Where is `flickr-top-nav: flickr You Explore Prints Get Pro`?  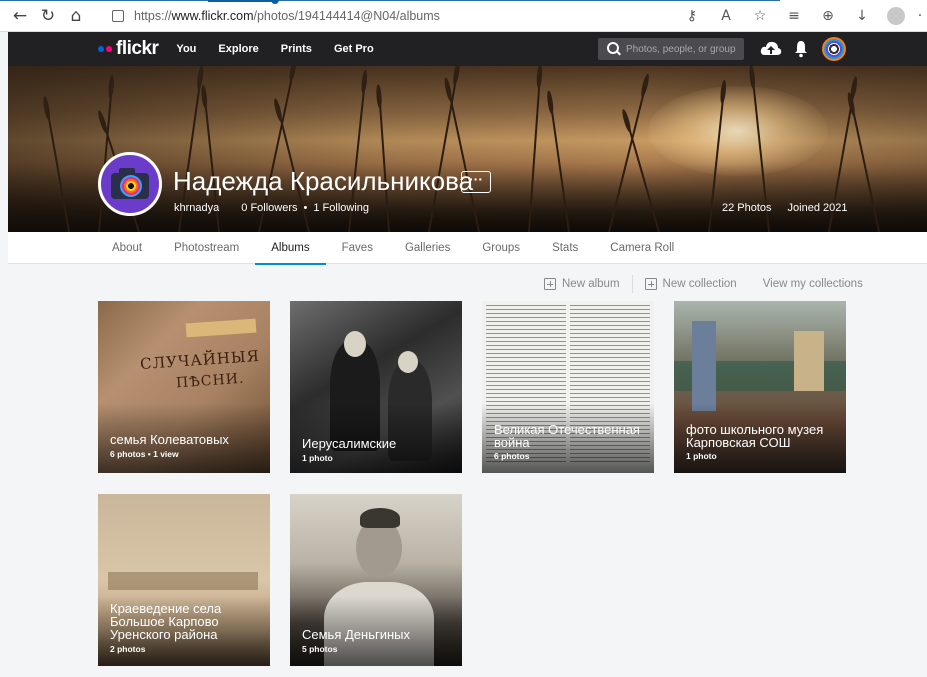
flickr-top-nav: flickr You Explore Prints Get Pro is located at coordinates (467, 49).